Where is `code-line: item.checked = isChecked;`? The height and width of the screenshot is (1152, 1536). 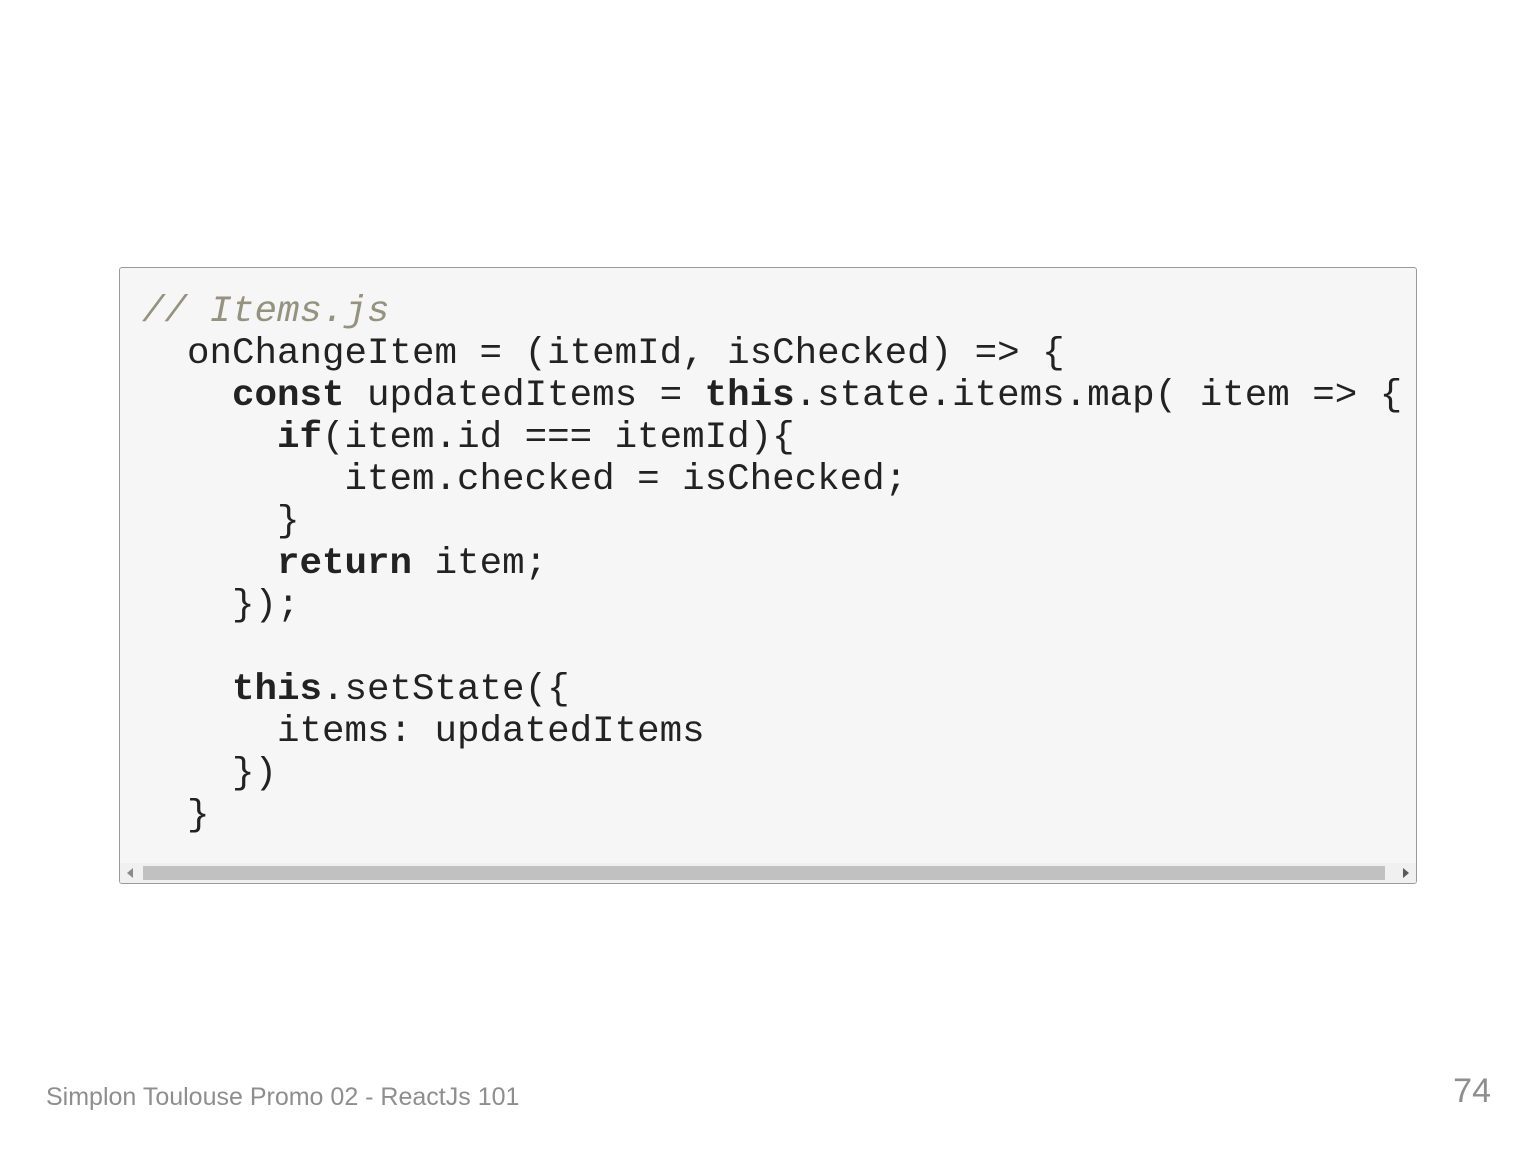 code-line: item.checked = isChecked; is located at coordinates (772, 480).